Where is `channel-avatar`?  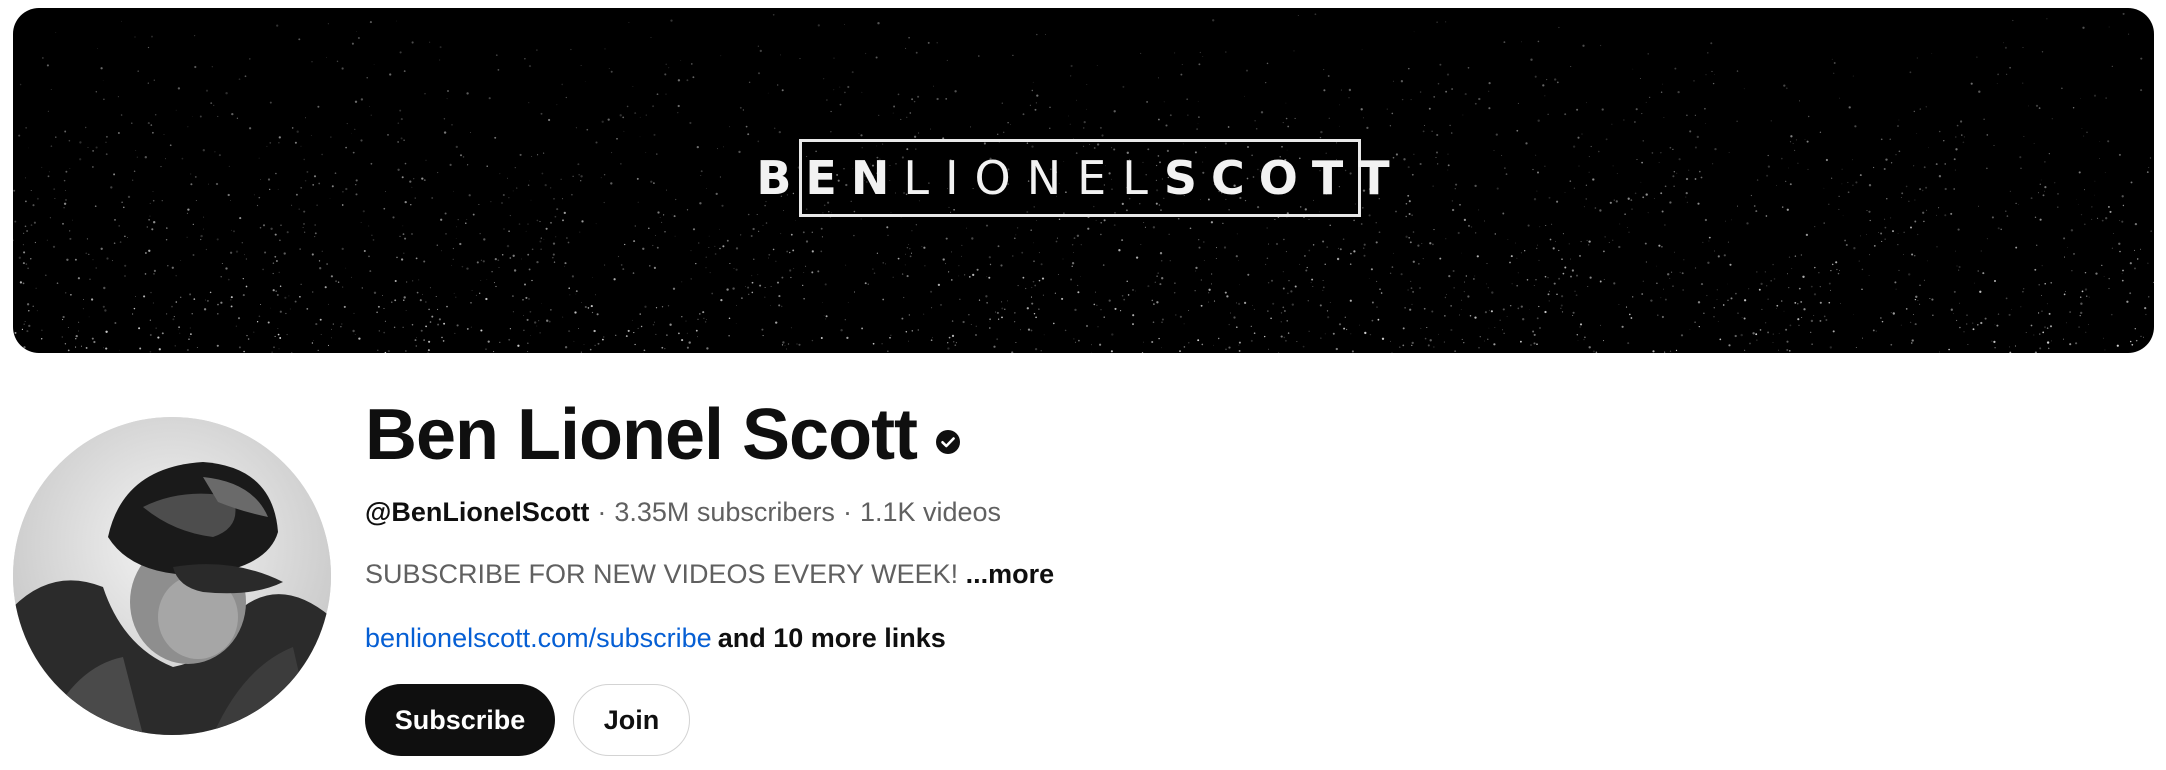 channel-avatar is located at coordinates (172, 576).